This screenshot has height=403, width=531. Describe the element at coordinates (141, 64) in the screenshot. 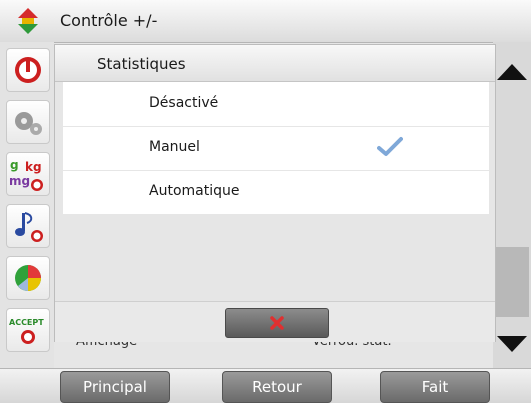

I see `dialog-title: Statistiques` at that location.